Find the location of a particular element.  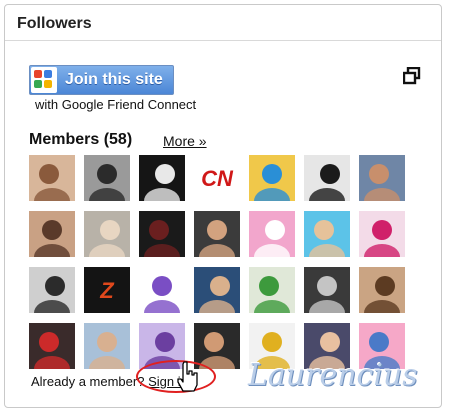

already-member-text: Already a member? is located at coordinates (90, 381).